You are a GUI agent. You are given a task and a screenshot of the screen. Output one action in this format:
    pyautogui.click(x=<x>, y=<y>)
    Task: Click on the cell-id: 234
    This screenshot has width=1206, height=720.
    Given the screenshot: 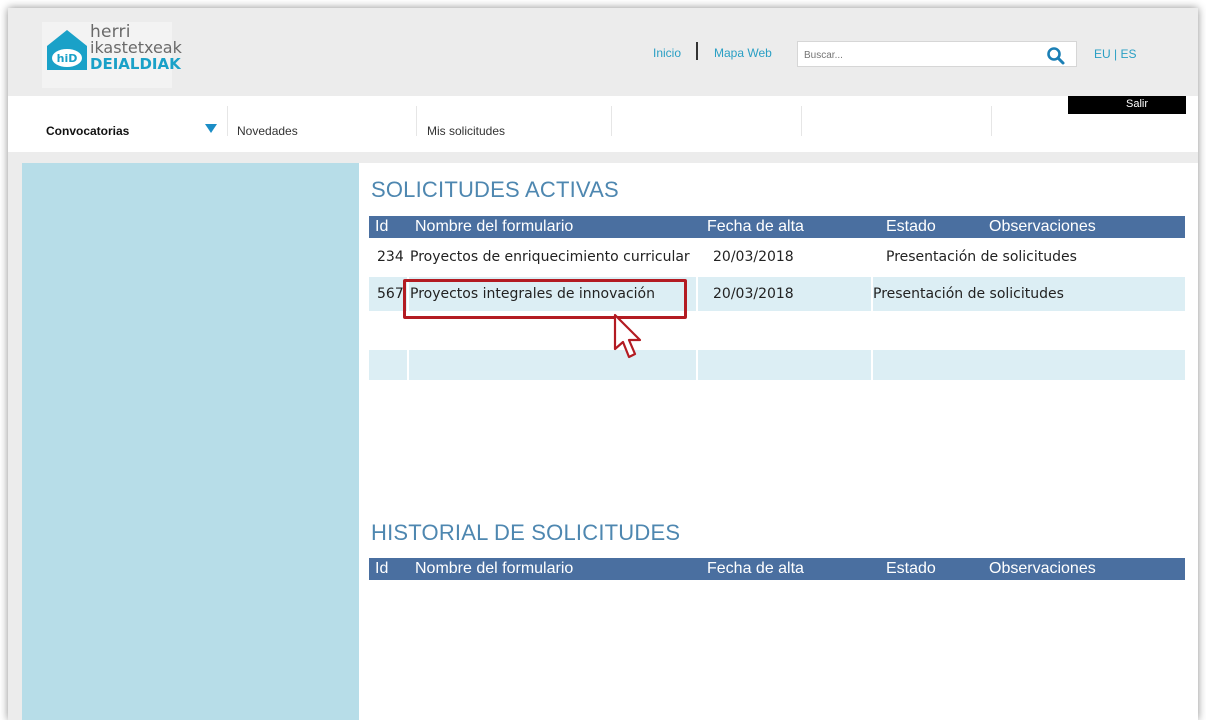 What is the action you would take?
    pyautogui.click(x=390, y=257)
    